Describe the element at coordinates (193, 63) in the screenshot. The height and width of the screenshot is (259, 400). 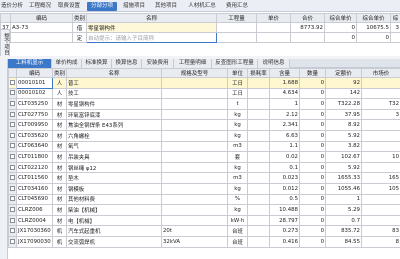
I see `tab-quantity-detail: 工程量明细` at that location.